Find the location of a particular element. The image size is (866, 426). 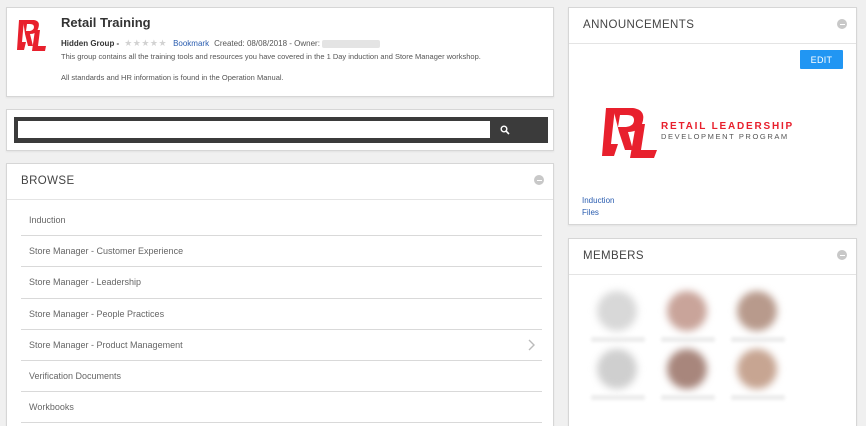

browse-item-label: Store Manager - Product Management is located at coordinates (106, 344).